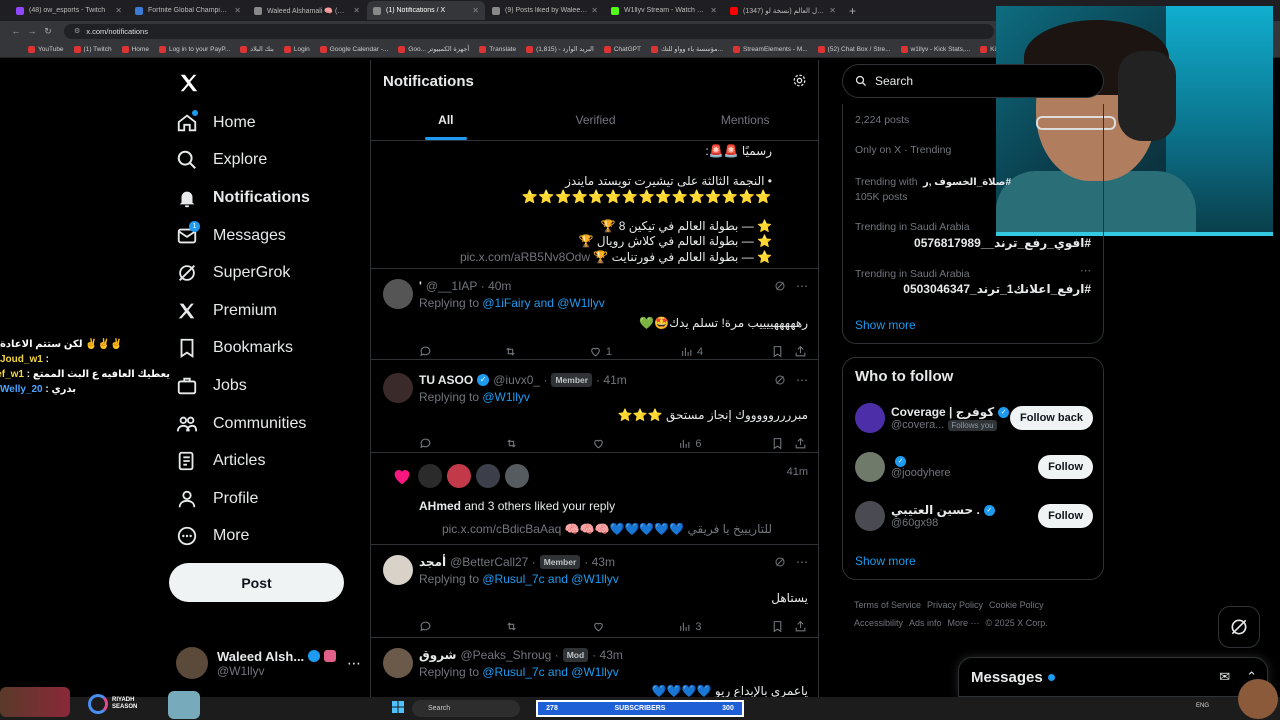 This screenshot has height=720, width=1280. What do you see at coordinates (1113, 677) in the screenshot?
I see `messages-drawer: Messages ✉ ⌃` at bounding box center [1113, 677].